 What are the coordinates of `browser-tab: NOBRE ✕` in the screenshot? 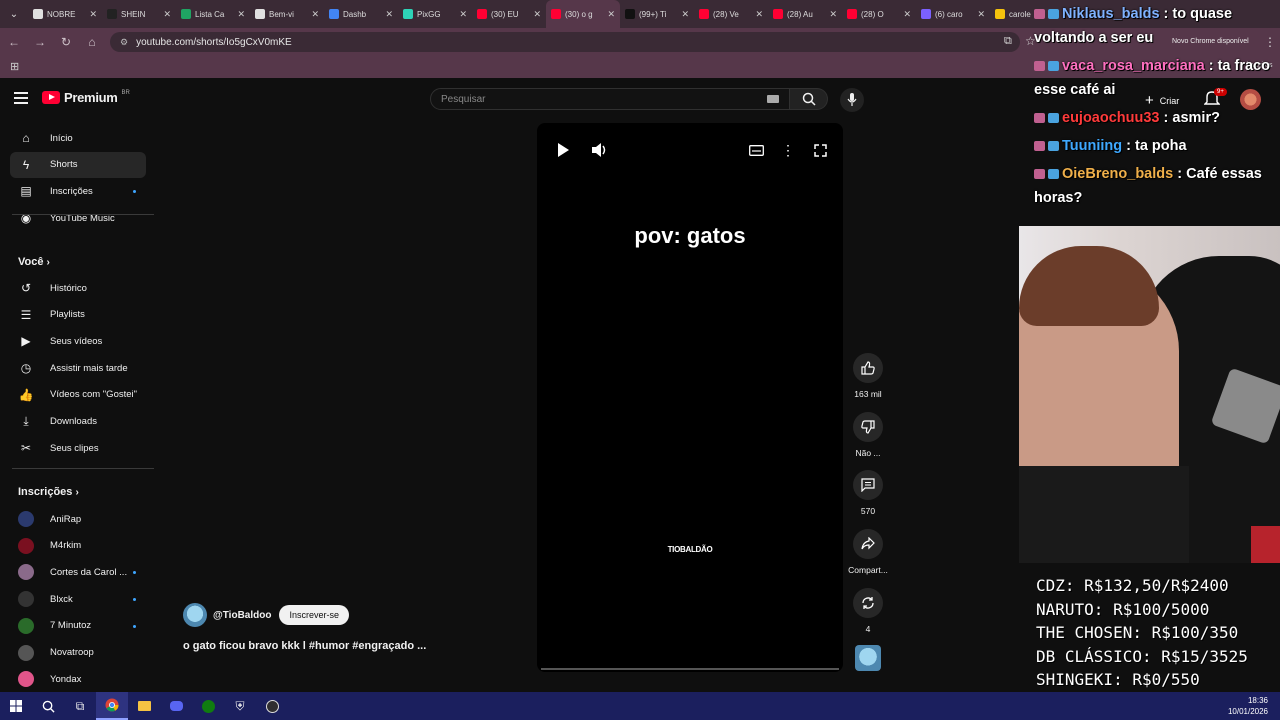 It's located at (65, 14).